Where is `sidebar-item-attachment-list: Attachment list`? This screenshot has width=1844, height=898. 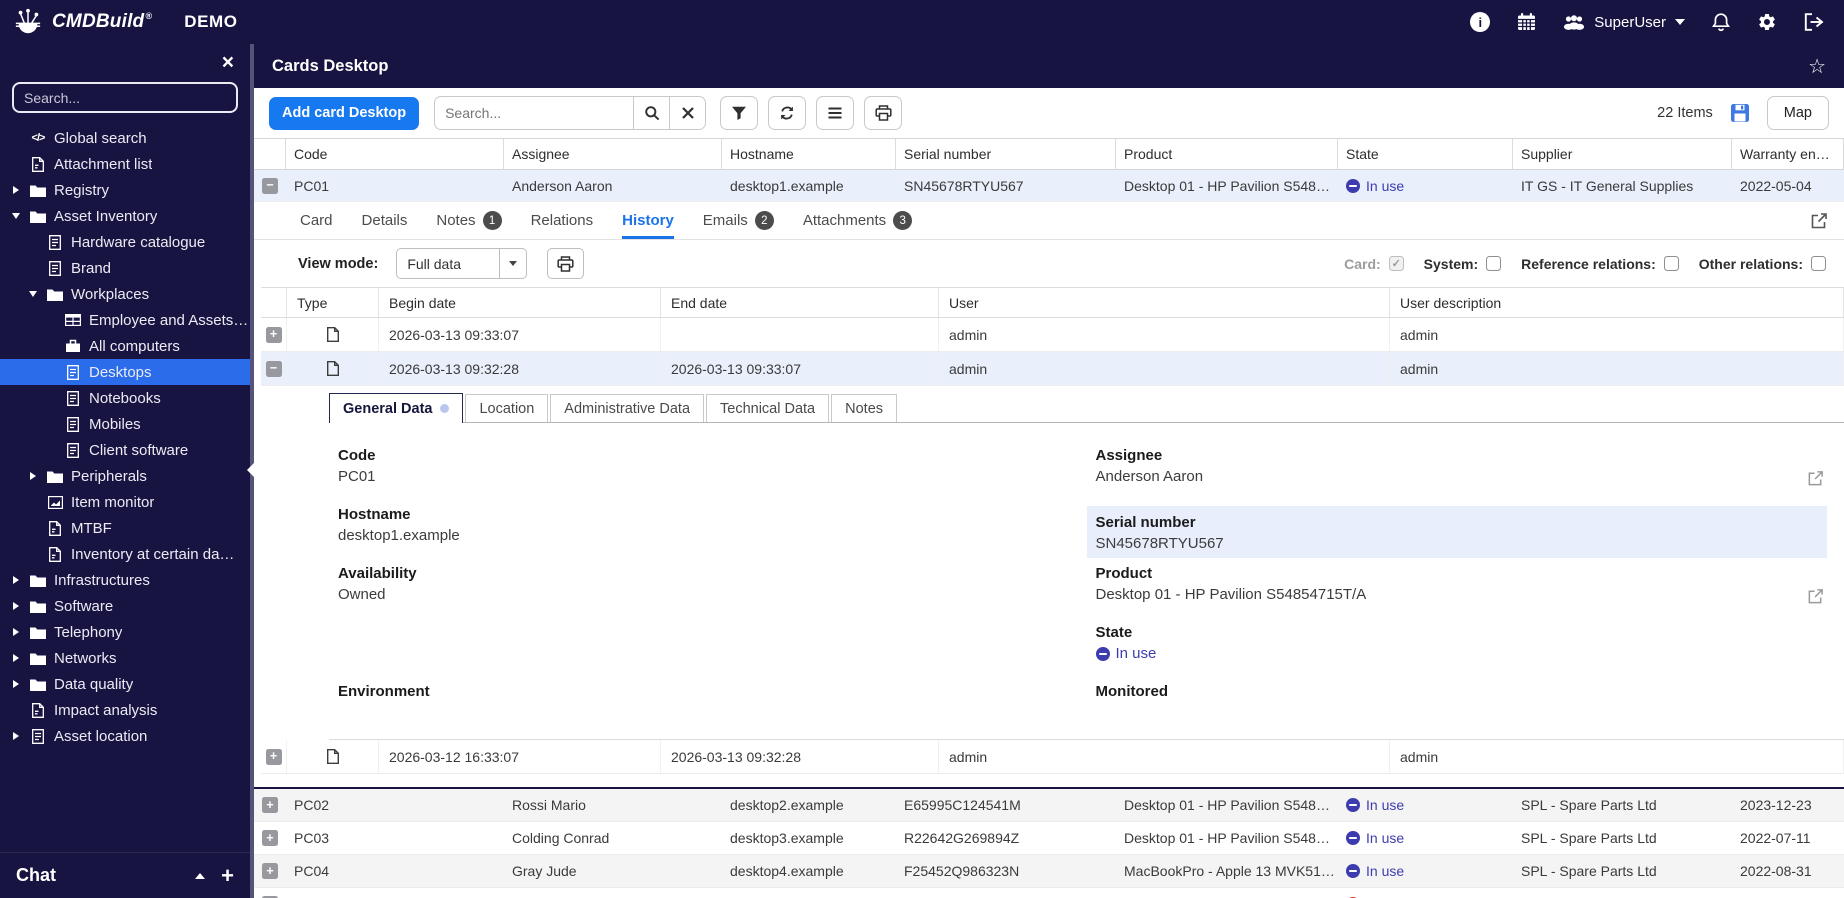
sidebar-item-attachment-list: Attachment list is located at coordinates (125, 164).